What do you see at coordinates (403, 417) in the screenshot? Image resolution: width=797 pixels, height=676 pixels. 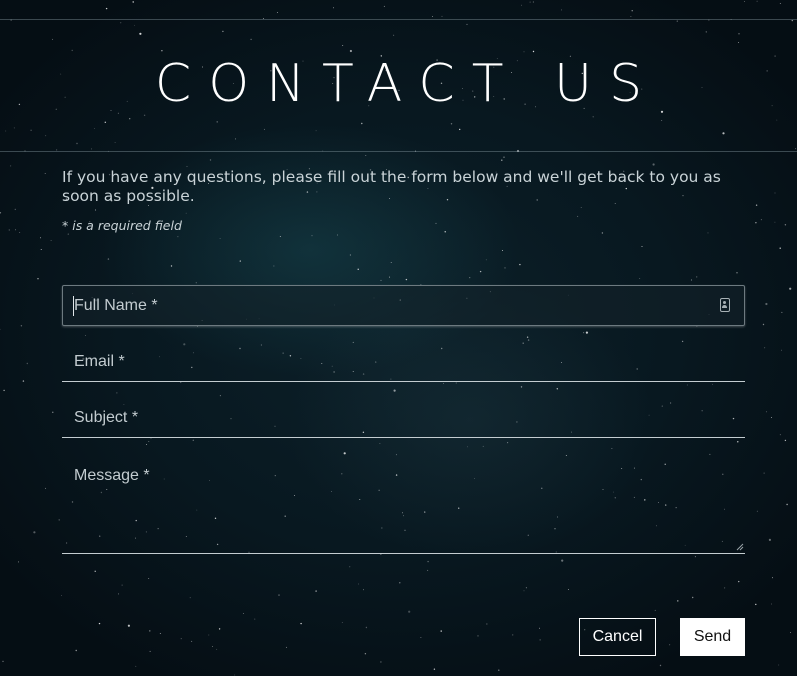 I see `subject-field: Subject *` at bounding box center [403, 417].